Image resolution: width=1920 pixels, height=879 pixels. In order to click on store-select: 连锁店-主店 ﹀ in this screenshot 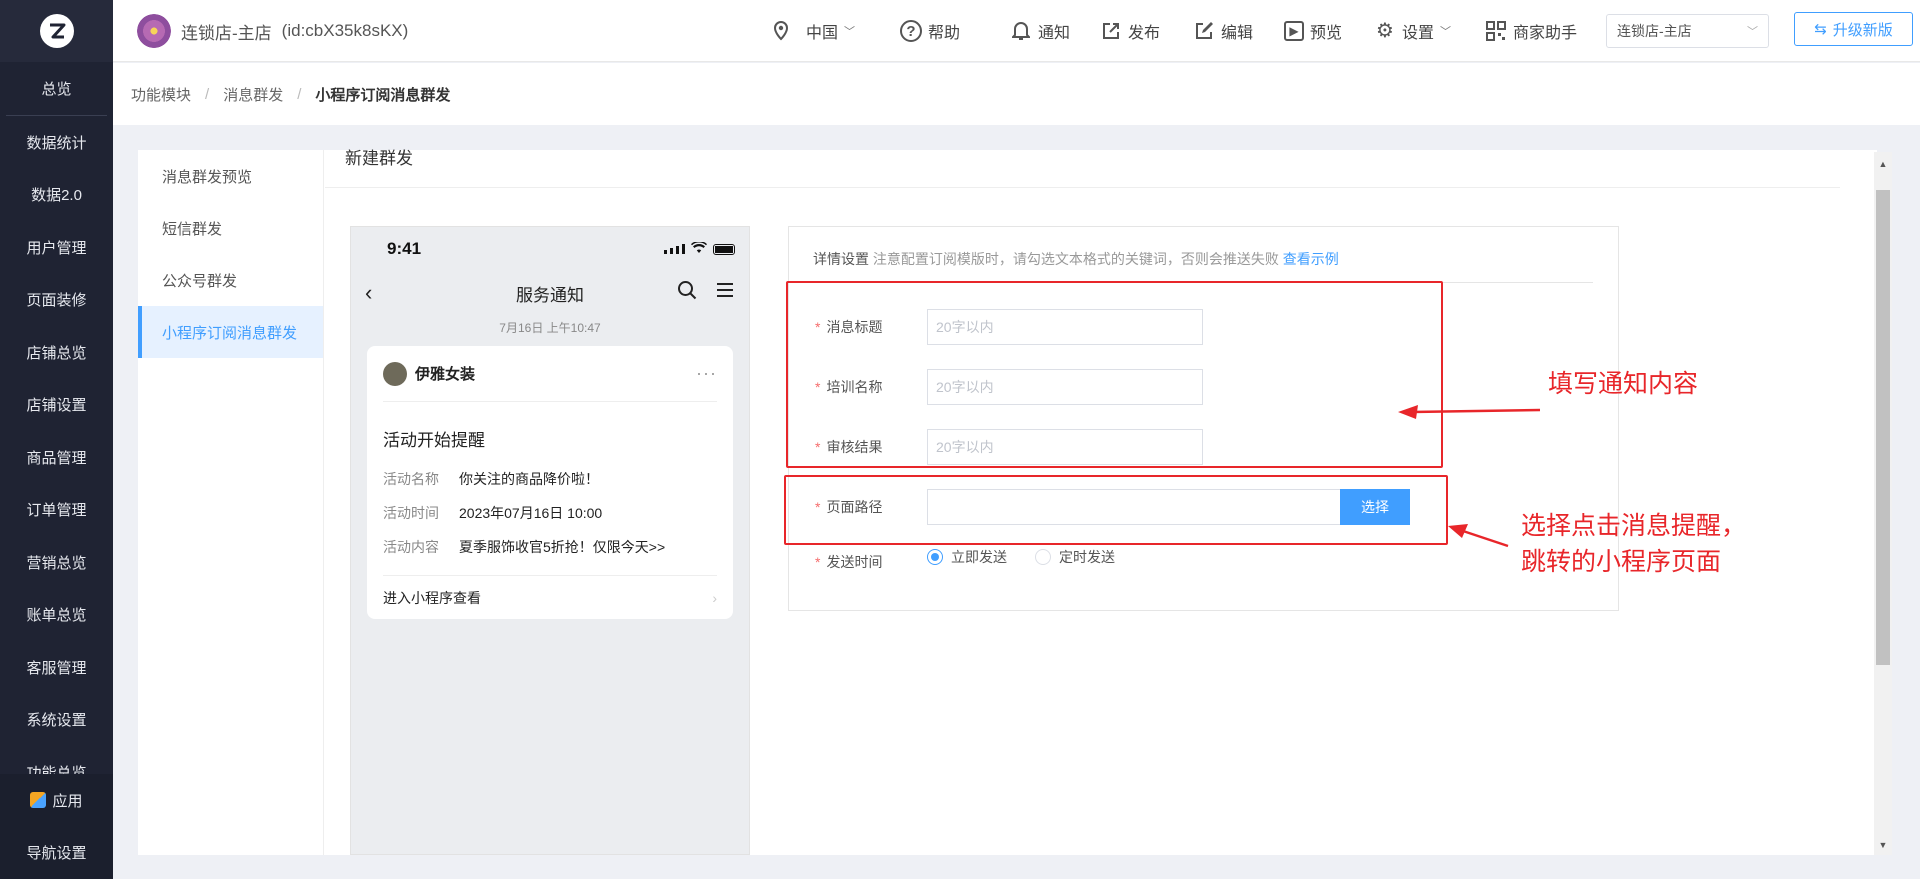, I will do `click(1687, 31)`.